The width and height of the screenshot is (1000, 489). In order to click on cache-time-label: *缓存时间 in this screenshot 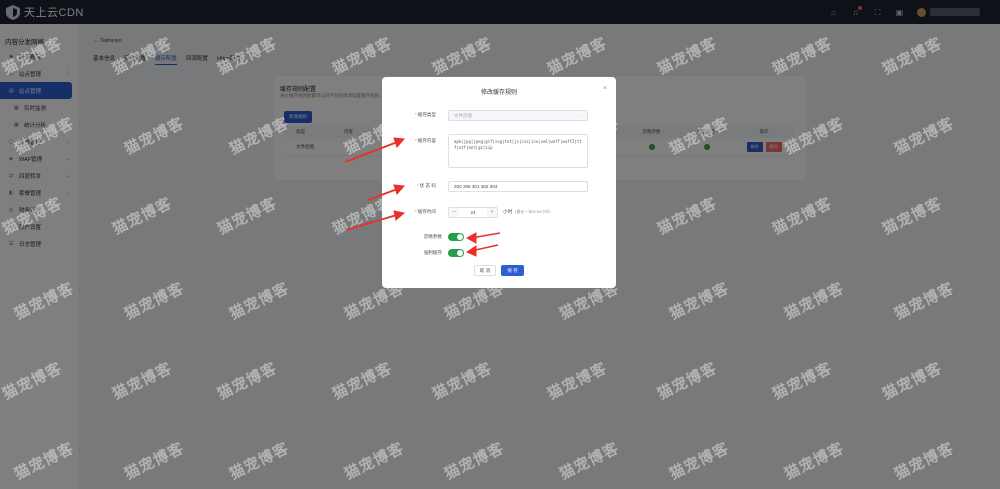, I will do `click(425, 211)`.